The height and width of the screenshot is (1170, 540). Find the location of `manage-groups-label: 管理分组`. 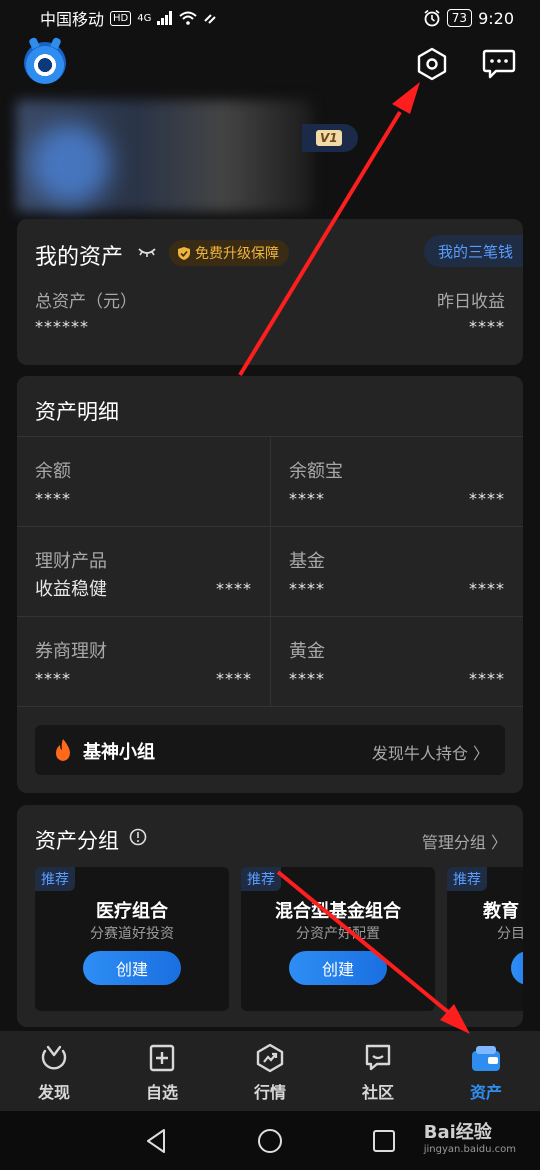

manage-groups-label: 管理分组 is located at coordinates (453, 842).